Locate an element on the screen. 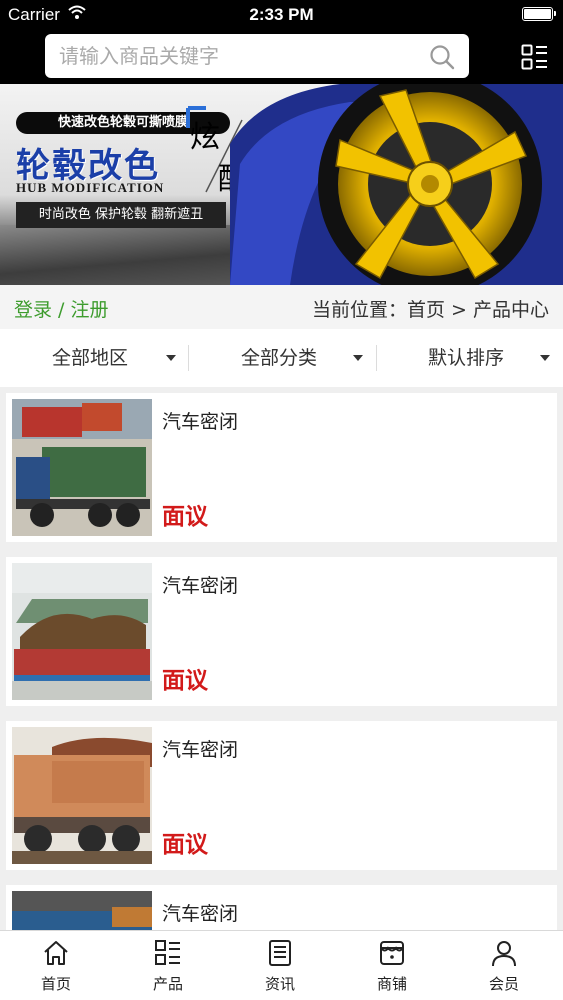  search-input is located at coordinates (239, 56).